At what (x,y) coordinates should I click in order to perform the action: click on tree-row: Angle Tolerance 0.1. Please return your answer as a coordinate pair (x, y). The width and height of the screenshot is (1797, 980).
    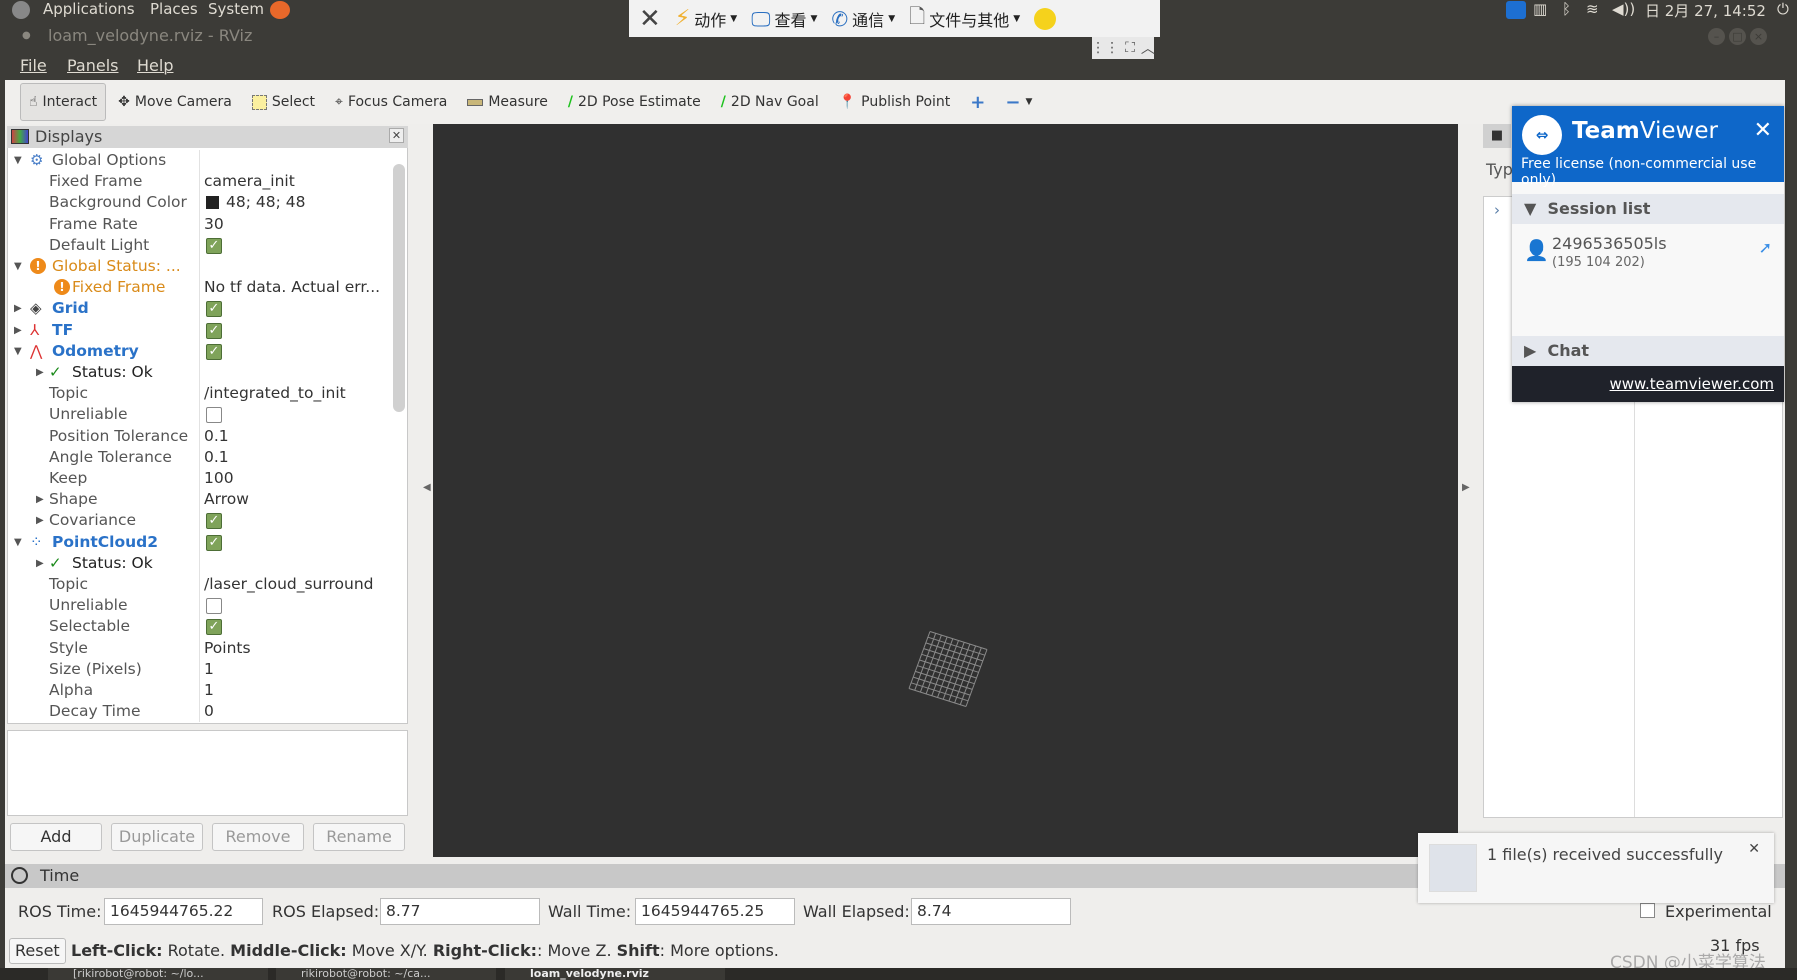
    Looking at the image, I should click on (200, 457).